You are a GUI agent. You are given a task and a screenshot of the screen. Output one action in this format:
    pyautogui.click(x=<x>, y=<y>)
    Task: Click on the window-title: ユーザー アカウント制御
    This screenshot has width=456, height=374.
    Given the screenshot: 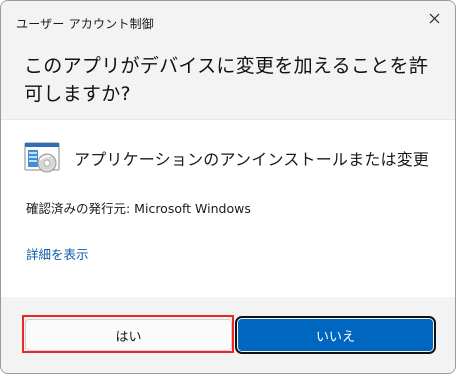 What is the action you would take?
    pyautogui.click(x=85, y=24)
    